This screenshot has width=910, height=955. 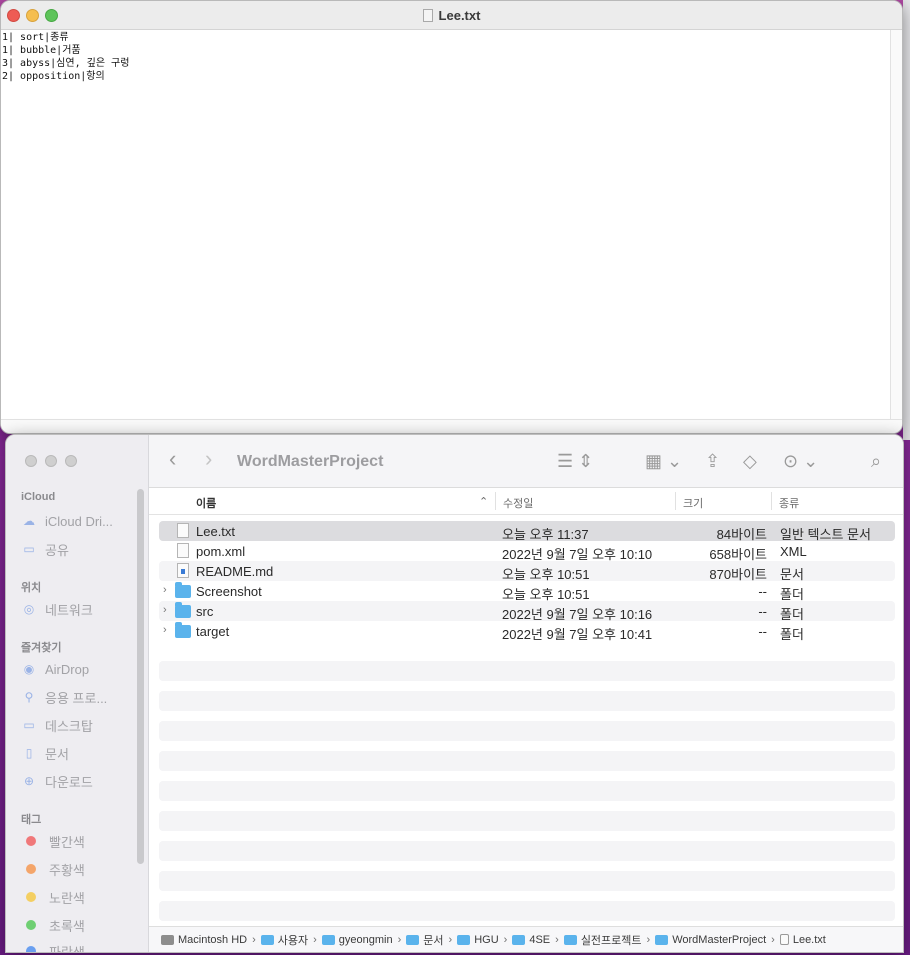 I want to click on finder-toolbar: ‹ › WordMasterProject ☰ ⇕ ▦ ⌄ ⇪ ◇ ⊙ ⌄ ⌕, so click(x=526, y=461).